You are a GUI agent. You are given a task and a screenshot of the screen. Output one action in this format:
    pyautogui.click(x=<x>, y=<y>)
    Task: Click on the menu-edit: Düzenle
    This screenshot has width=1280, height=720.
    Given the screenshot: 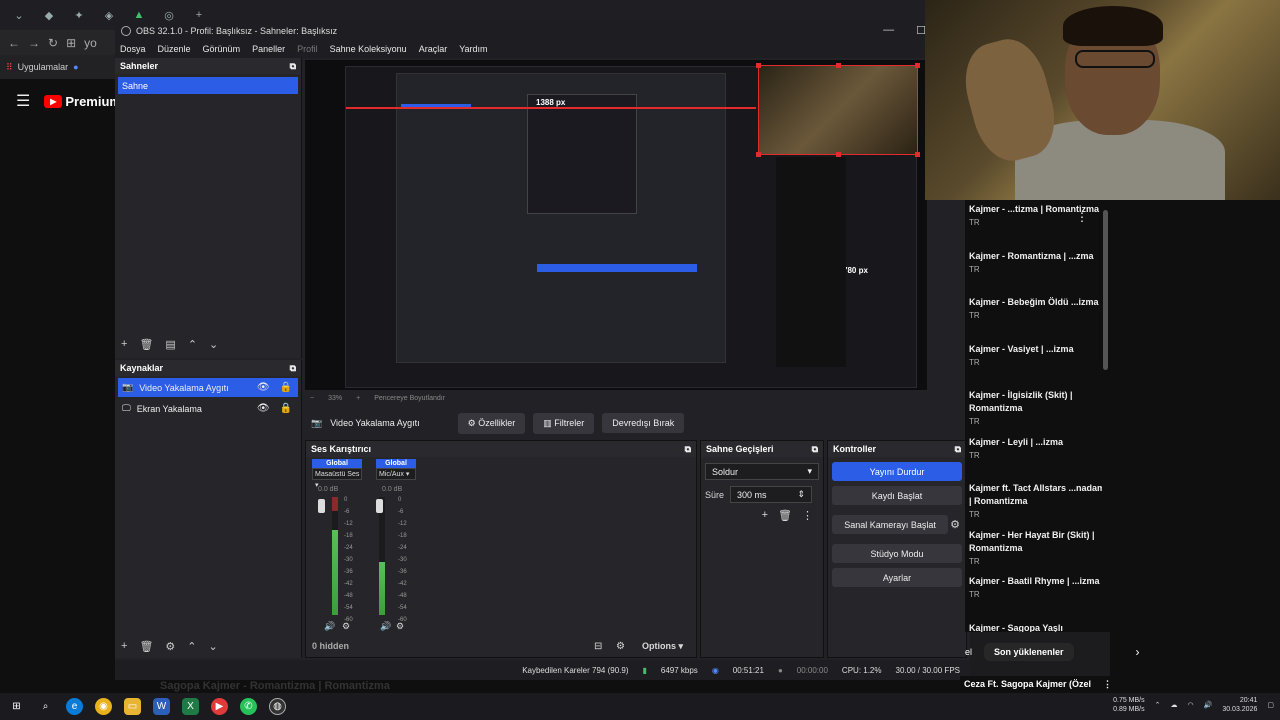 What is the action you would take?
    pyautogui.click(x=174, y=49)
    